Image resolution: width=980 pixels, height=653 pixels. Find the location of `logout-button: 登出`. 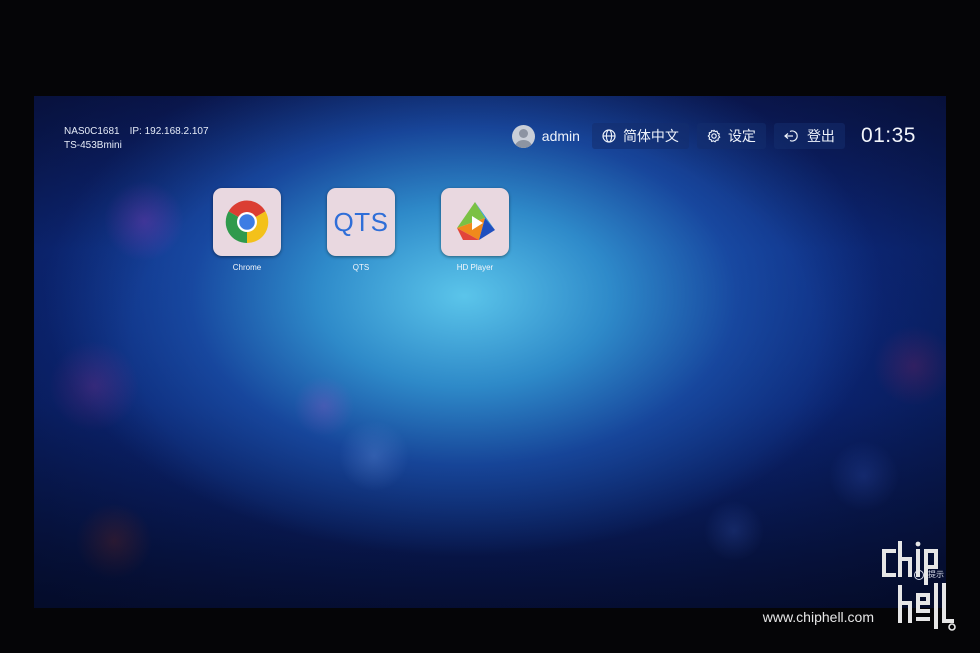

logout-button: 登出 is located at coordinates (809, 136).